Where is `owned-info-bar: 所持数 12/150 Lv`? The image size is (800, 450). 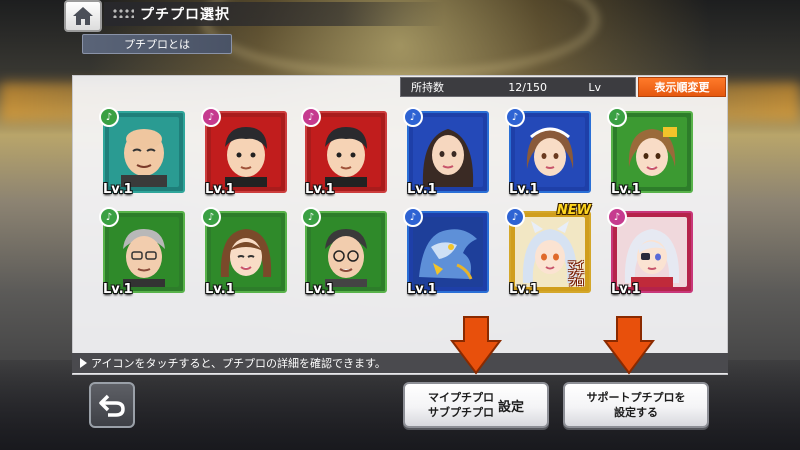 owned-info-bar: 所持数 12/150 Lv is located at coordinates (518, 87).